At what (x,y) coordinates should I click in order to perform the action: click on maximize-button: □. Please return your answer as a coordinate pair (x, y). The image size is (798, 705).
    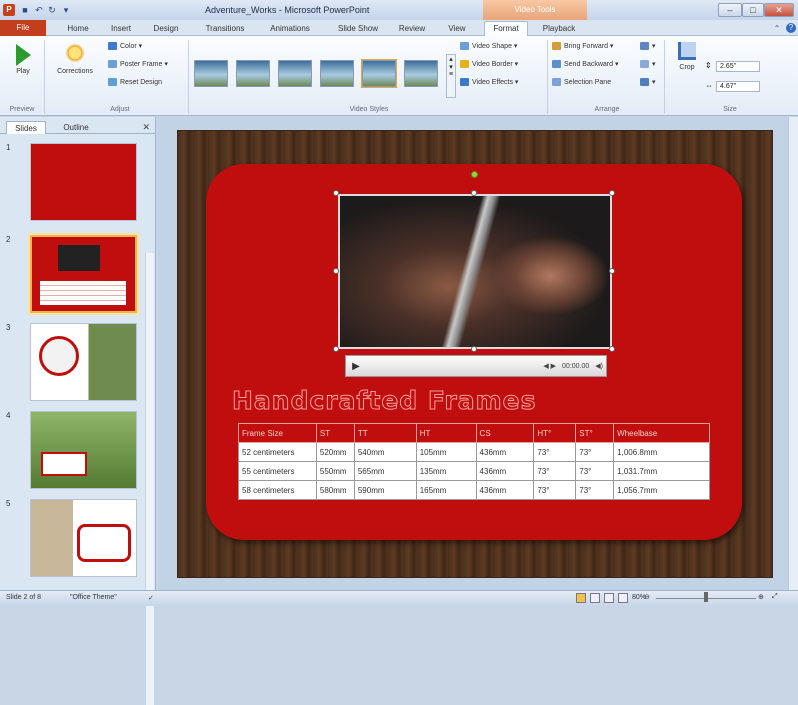
    Looking at the image, I should click on (753, 10).